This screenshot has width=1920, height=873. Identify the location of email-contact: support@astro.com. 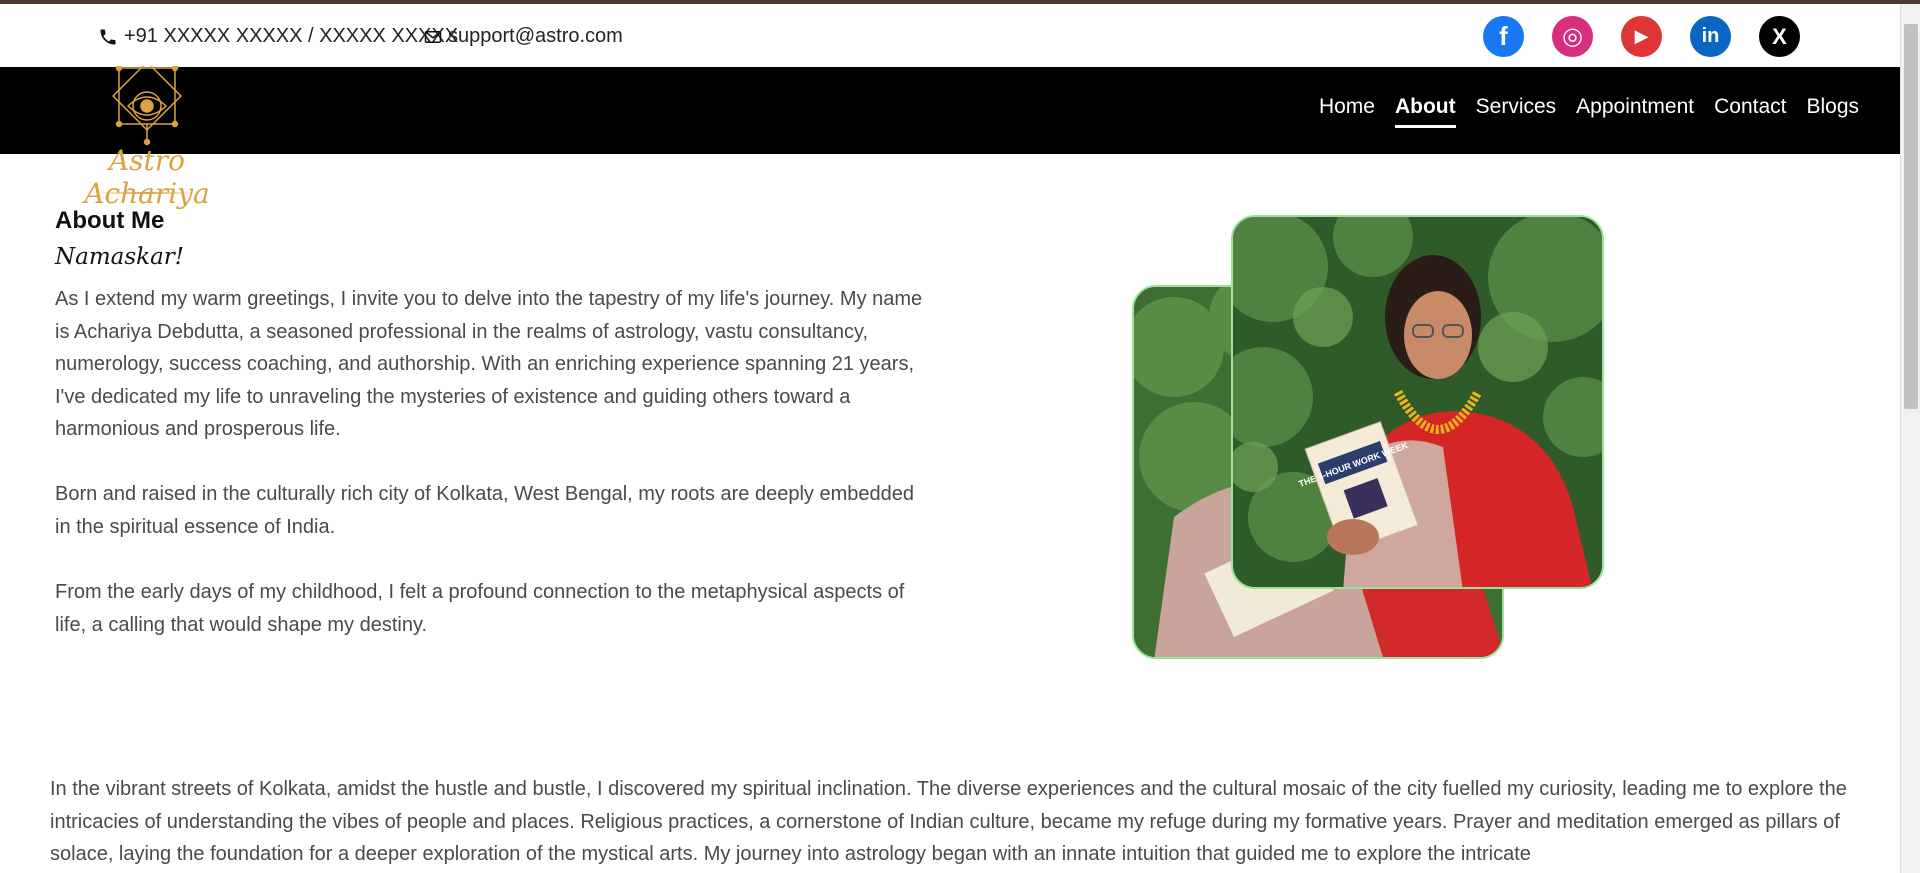
(523, 36).